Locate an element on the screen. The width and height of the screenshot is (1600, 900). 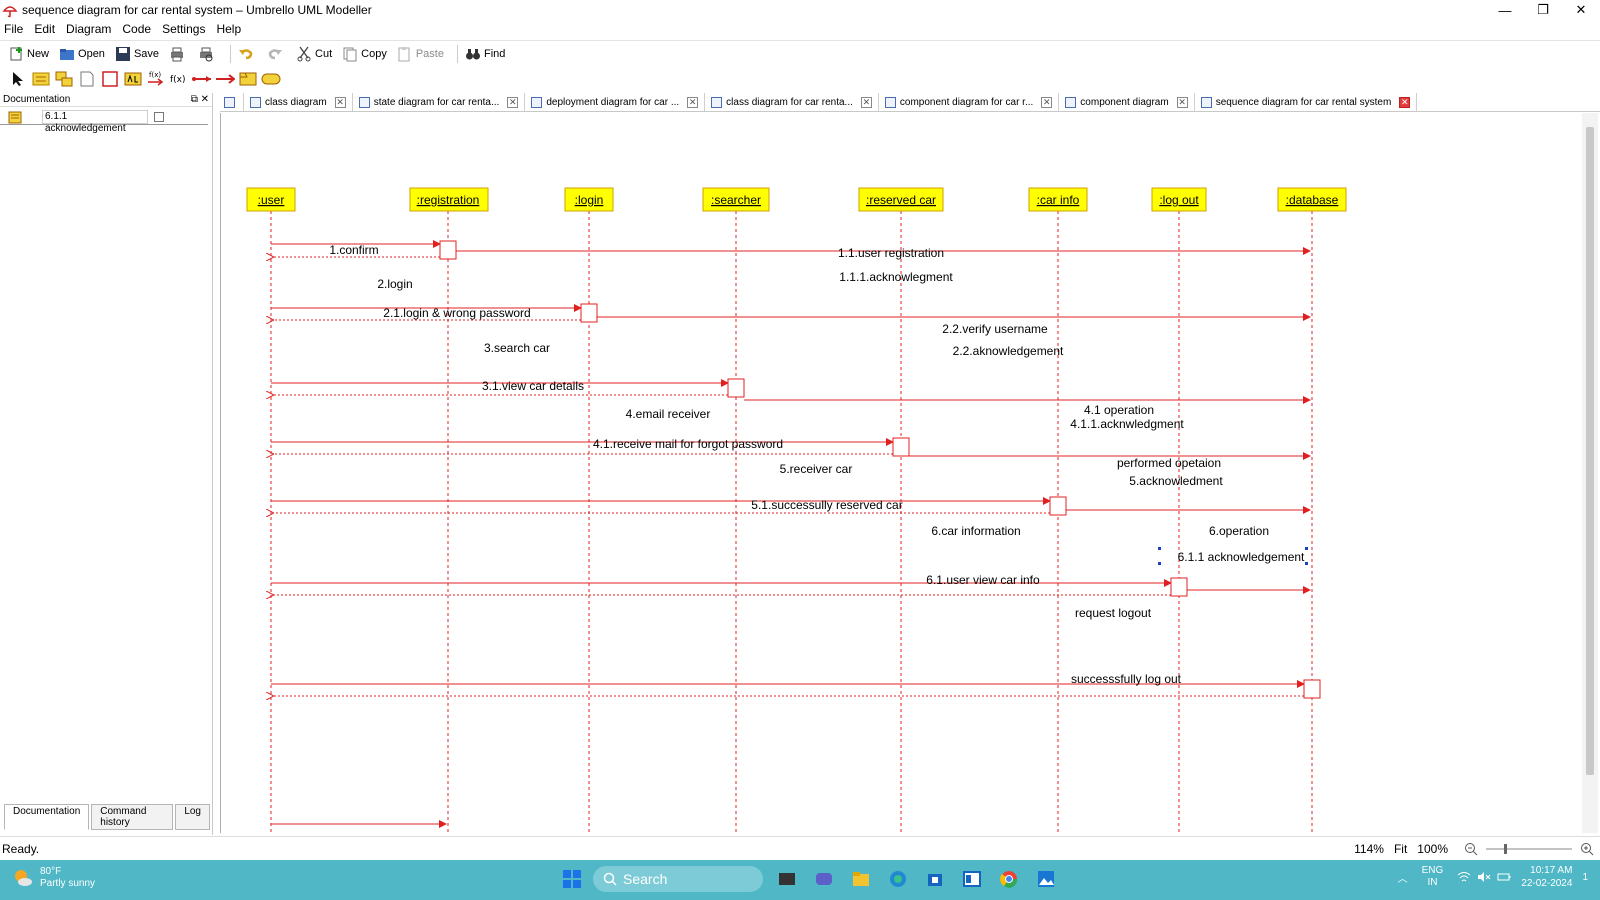
message-label: 6.1.user view car info is located at coordinates (983, 580).